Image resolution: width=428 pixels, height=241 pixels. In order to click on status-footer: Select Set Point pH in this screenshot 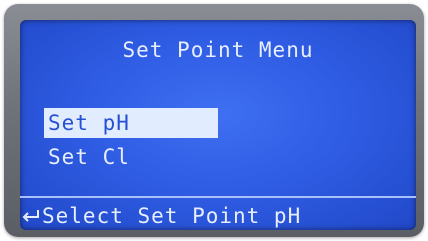, I will do `click(160, 216)`.